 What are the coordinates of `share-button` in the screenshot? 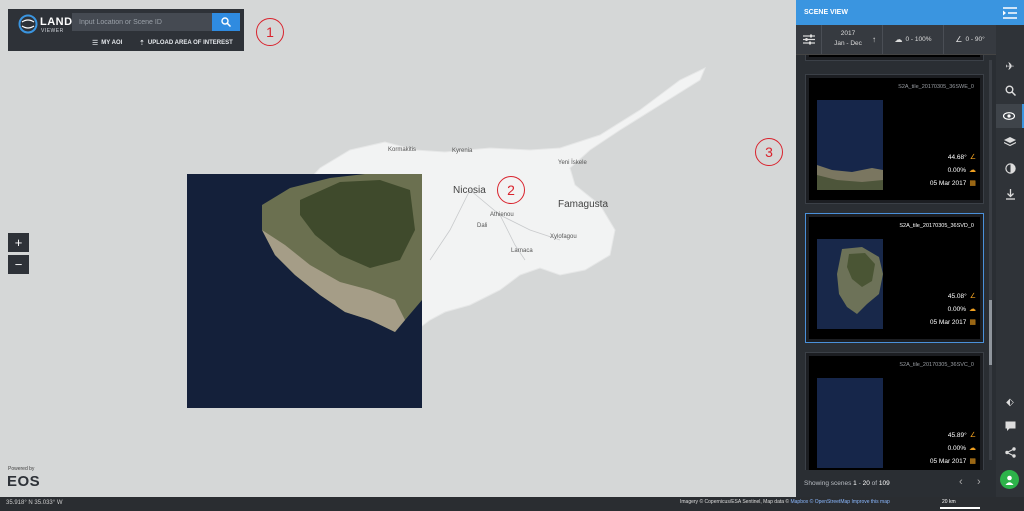 It's located at (1010, 452).